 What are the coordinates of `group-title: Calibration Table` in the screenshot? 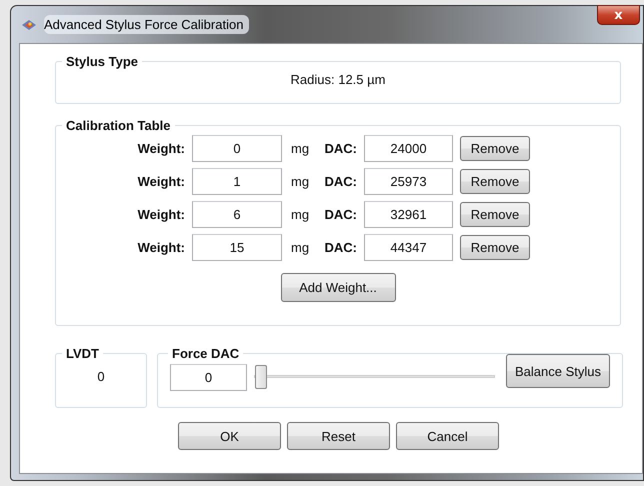 It's located at (118, 125).